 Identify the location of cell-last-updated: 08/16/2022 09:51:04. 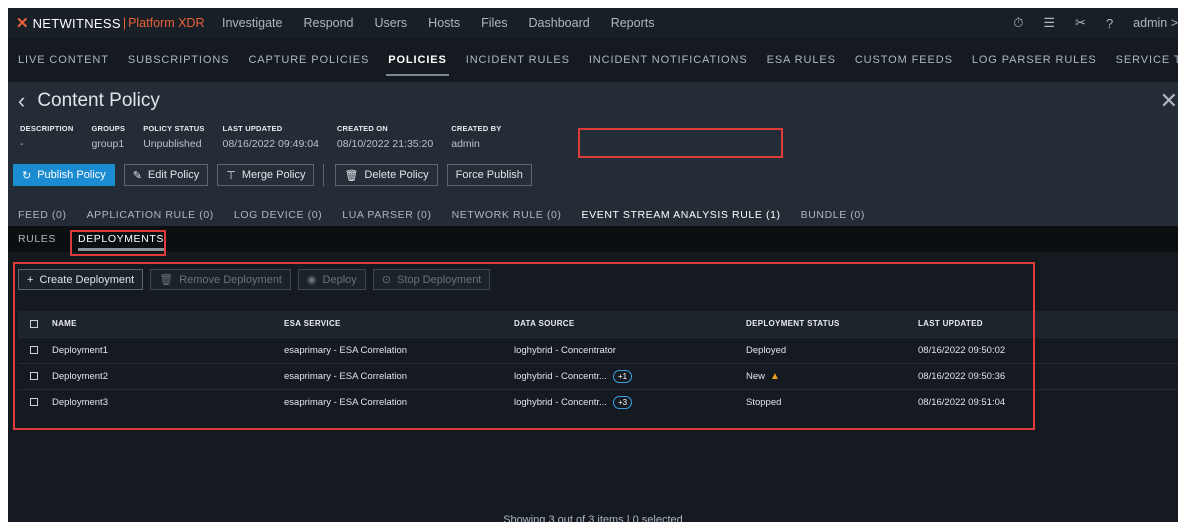
(1048, 401).